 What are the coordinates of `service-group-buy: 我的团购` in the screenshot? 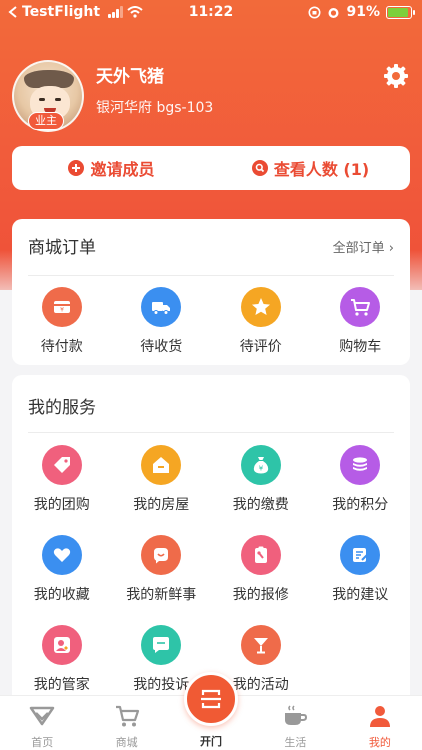 It's located at (62, 479).